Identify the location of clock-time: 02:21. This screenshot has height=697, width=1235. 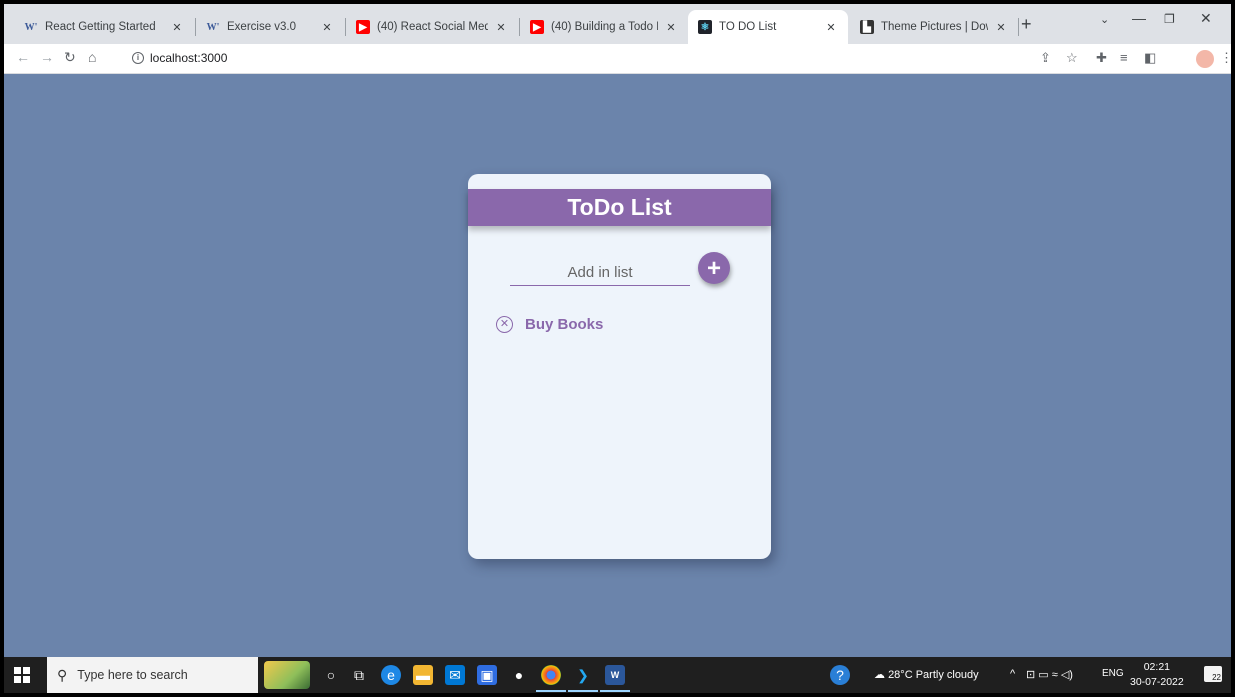
(1156, 667).